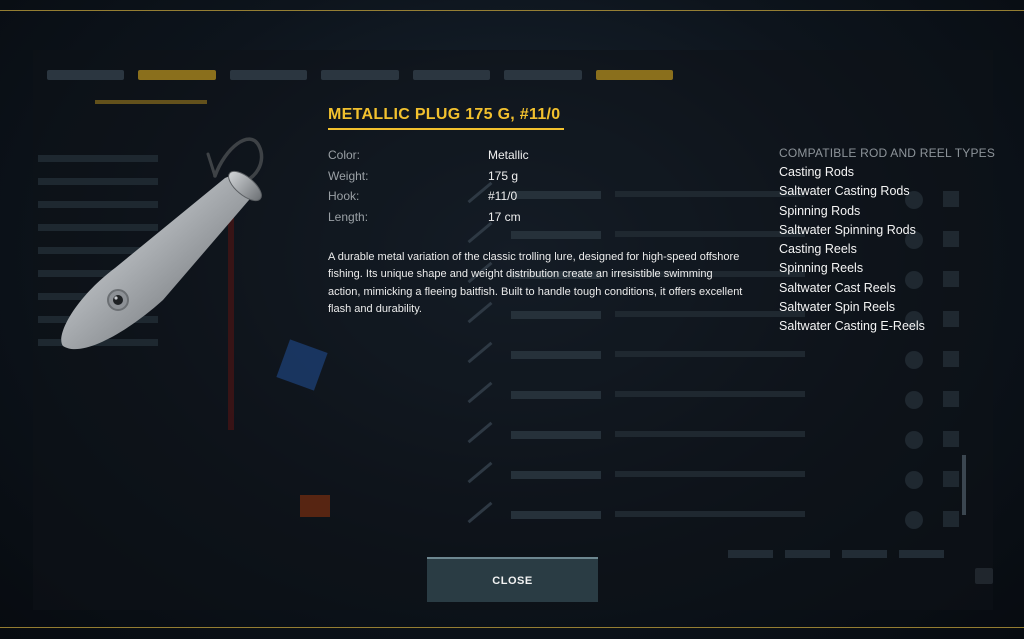  I want to click on property-value: 175 g, so click(503, 175).